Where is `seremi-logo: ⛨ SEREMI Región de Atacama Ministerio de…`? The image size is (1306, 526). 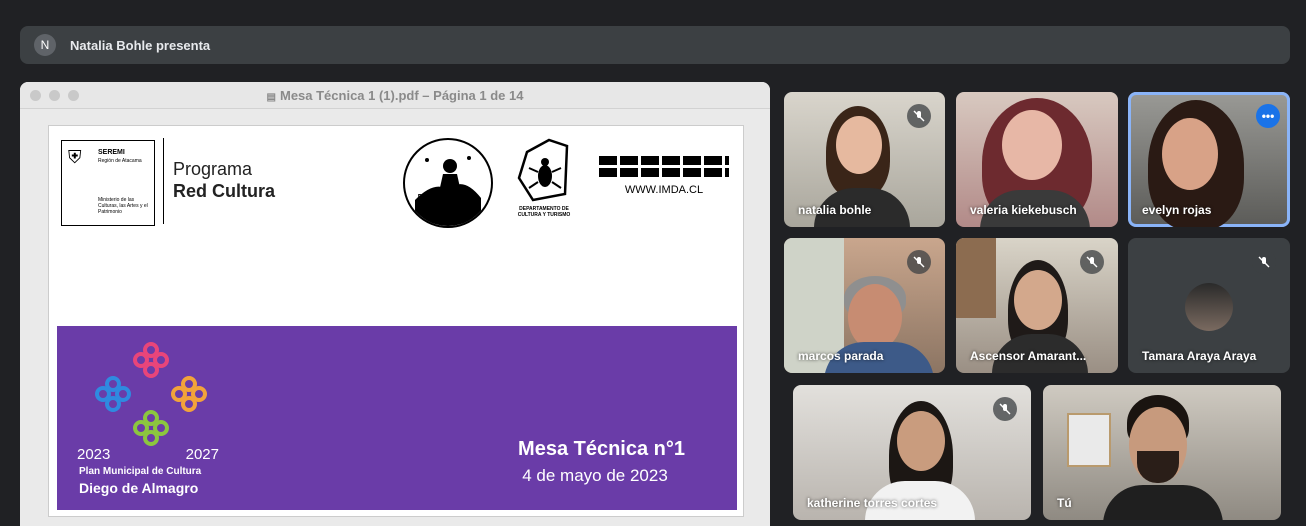
seremi-logo: ⛨ SEREMI Región de Atacama Ministerio de… is located at coordinates (108, 183).